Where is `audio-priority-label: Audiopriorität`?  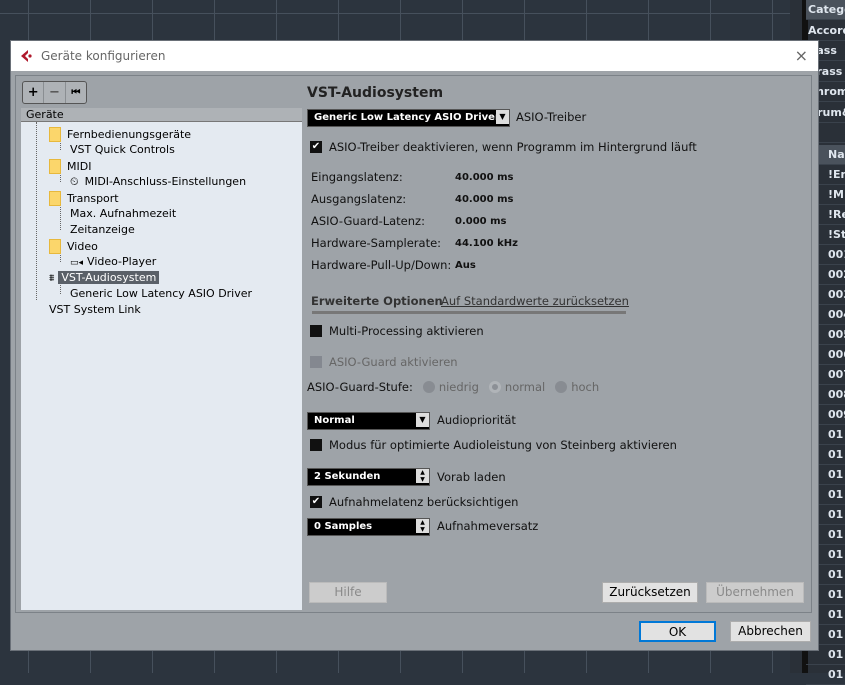 audio-priority-label: Audiopriorität is located at coordinates (476, 420).